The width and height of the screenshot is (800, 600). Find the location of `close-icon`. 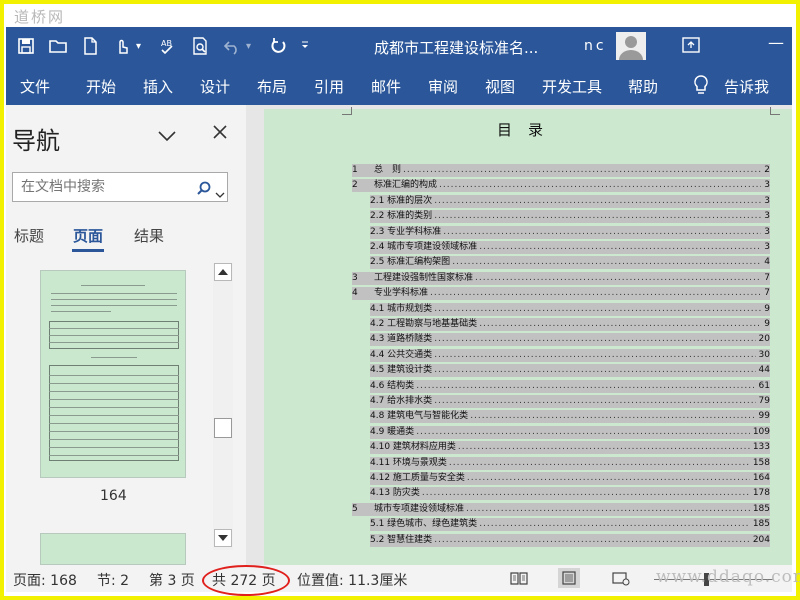

close-icon is located at coordinates (220, 132).